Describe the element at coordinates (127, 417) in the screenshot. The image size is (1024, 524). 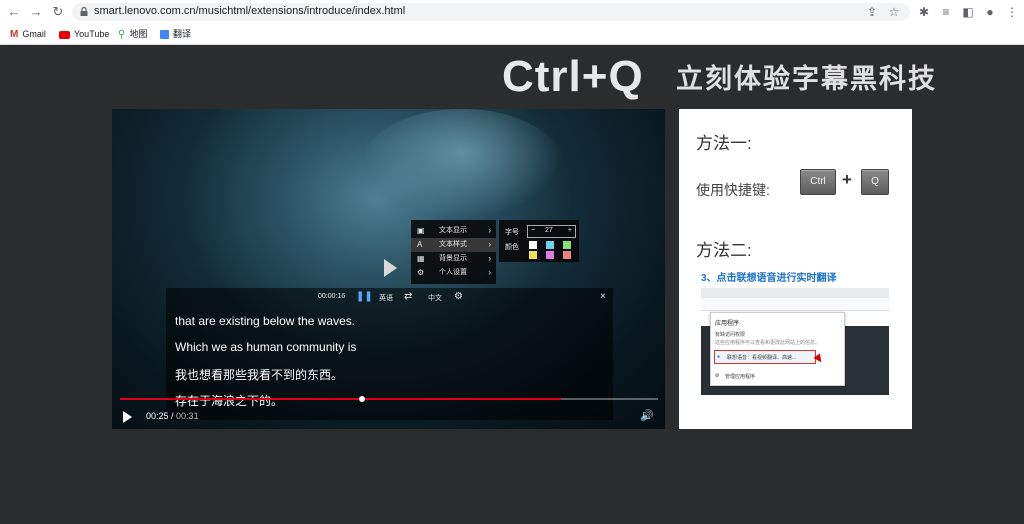
I see `play-button` at that location.